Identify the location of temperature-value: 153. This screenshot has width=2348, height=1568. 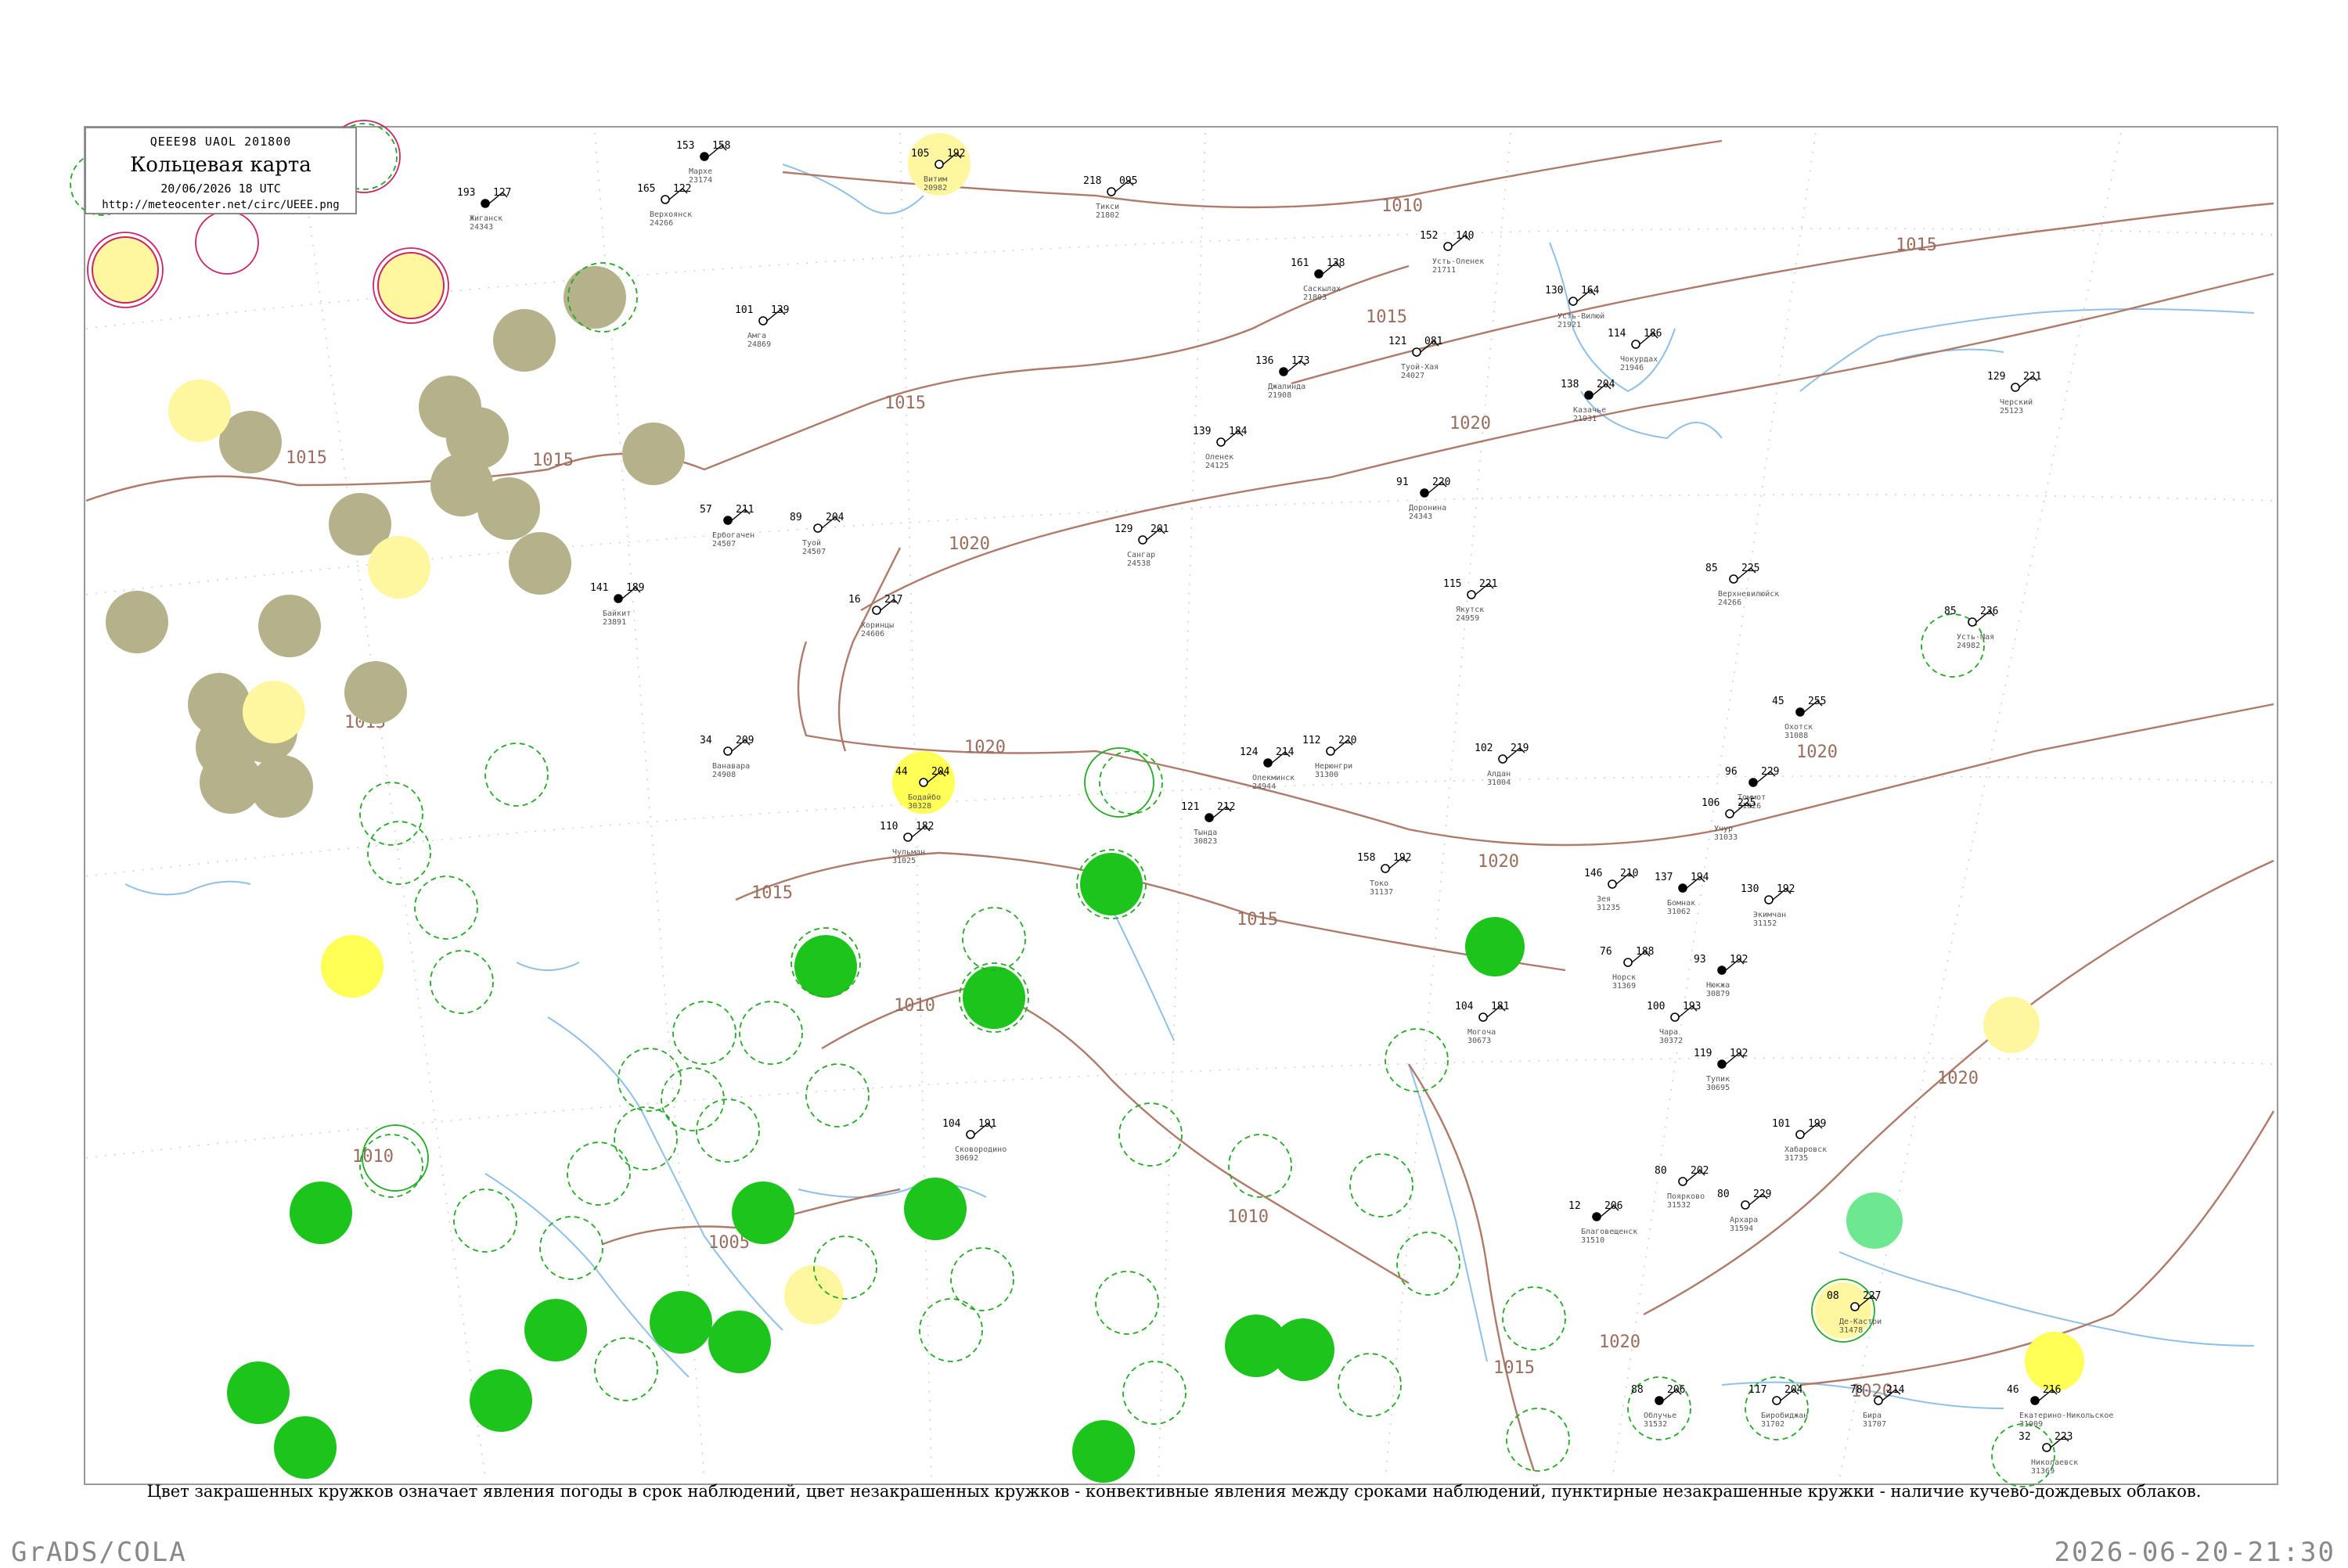
(685, 146).